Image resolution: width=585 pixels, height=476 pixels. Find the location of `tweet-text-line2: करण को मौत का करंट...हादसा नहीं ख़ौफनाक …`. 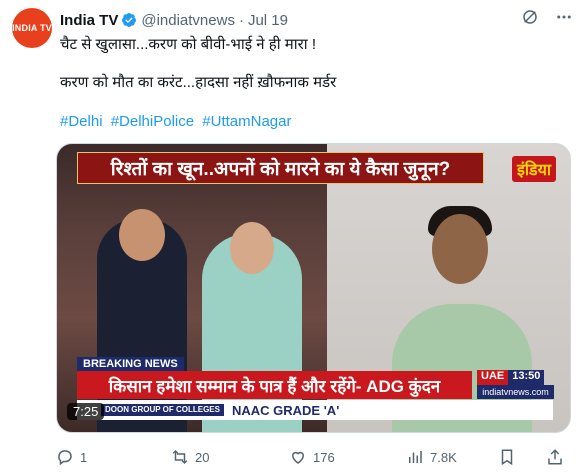

tweet-text-line2: करण को मौत का करंट...हादसा नहीं ख़ौफनाक … is located at coordinates (198, 82).